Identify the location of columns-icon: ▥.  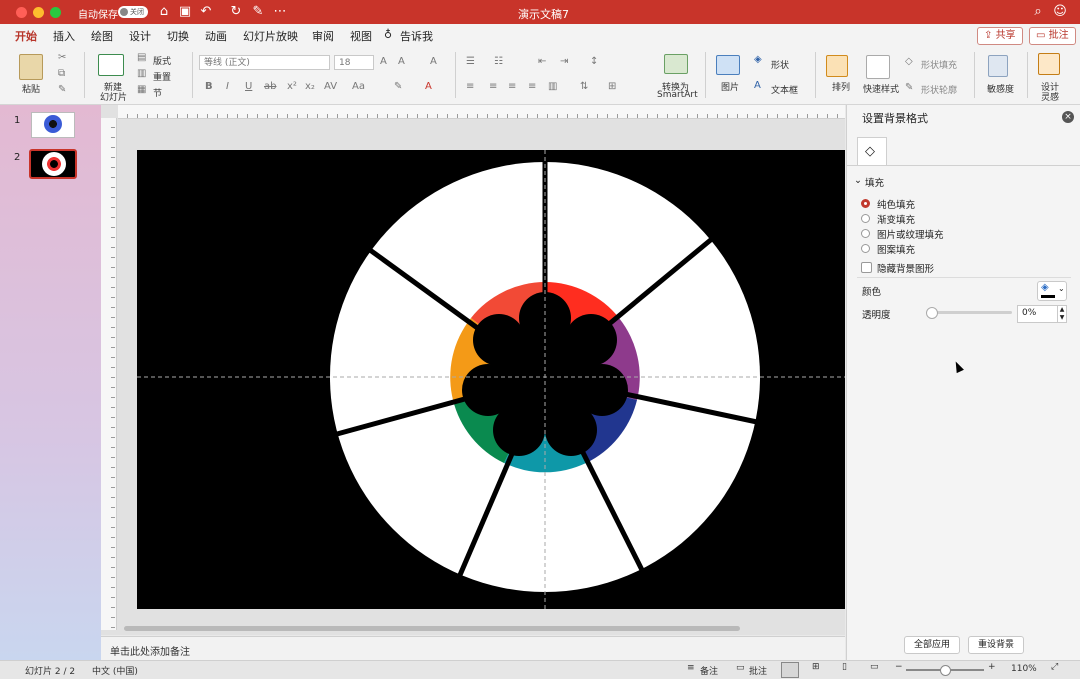
(552, 86).